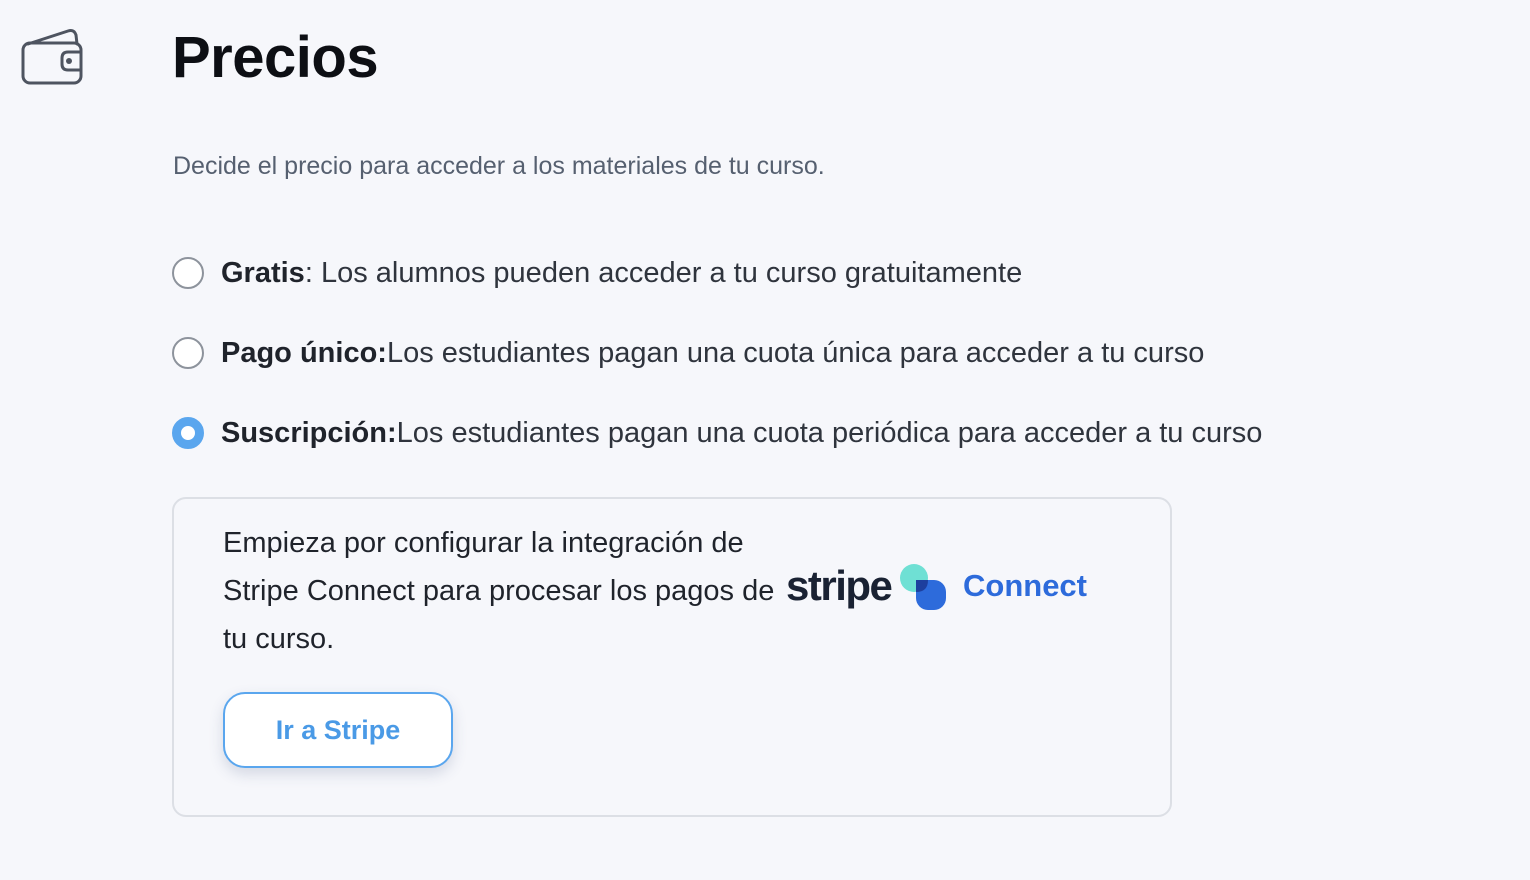 The width and height of the screenshot is (1530, 880). Describe the element at coordinates (52, 57) in the screenshot. I see `wallet-icon` at that location.